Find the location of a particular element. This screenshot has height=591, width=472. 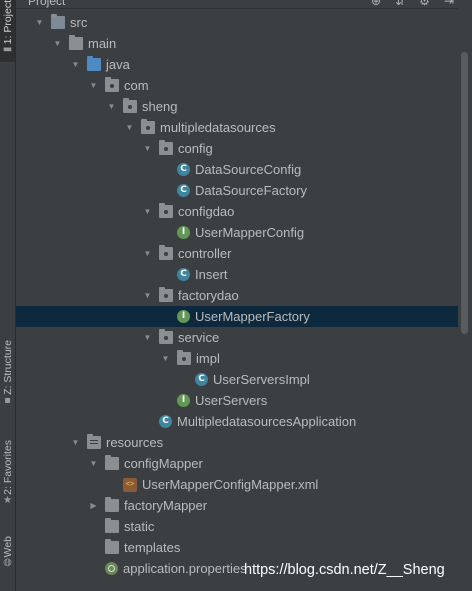

tool-tab-project: 1: Project ▬ is located at coordinates (7, 31).